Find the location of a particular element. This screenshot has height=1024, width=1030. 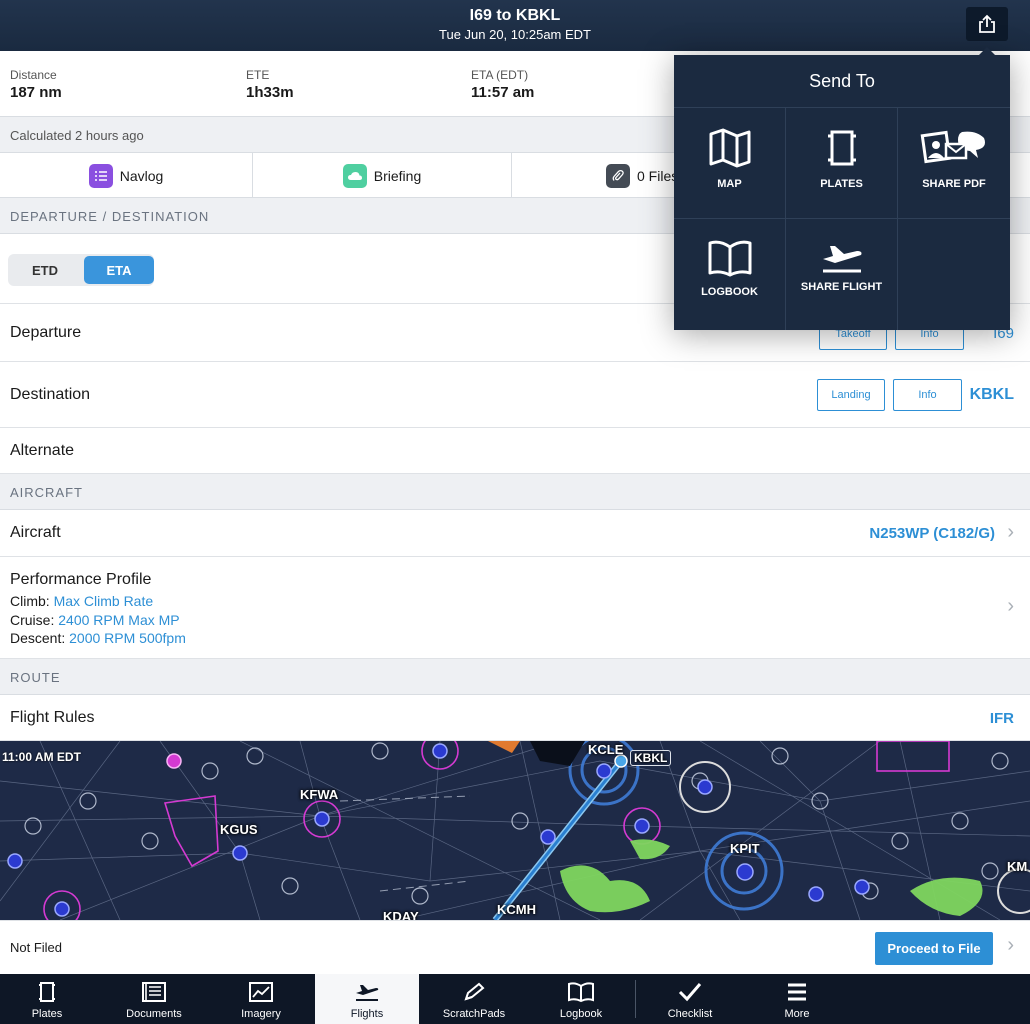

cloud-icon is located at coordinates (354, 175).